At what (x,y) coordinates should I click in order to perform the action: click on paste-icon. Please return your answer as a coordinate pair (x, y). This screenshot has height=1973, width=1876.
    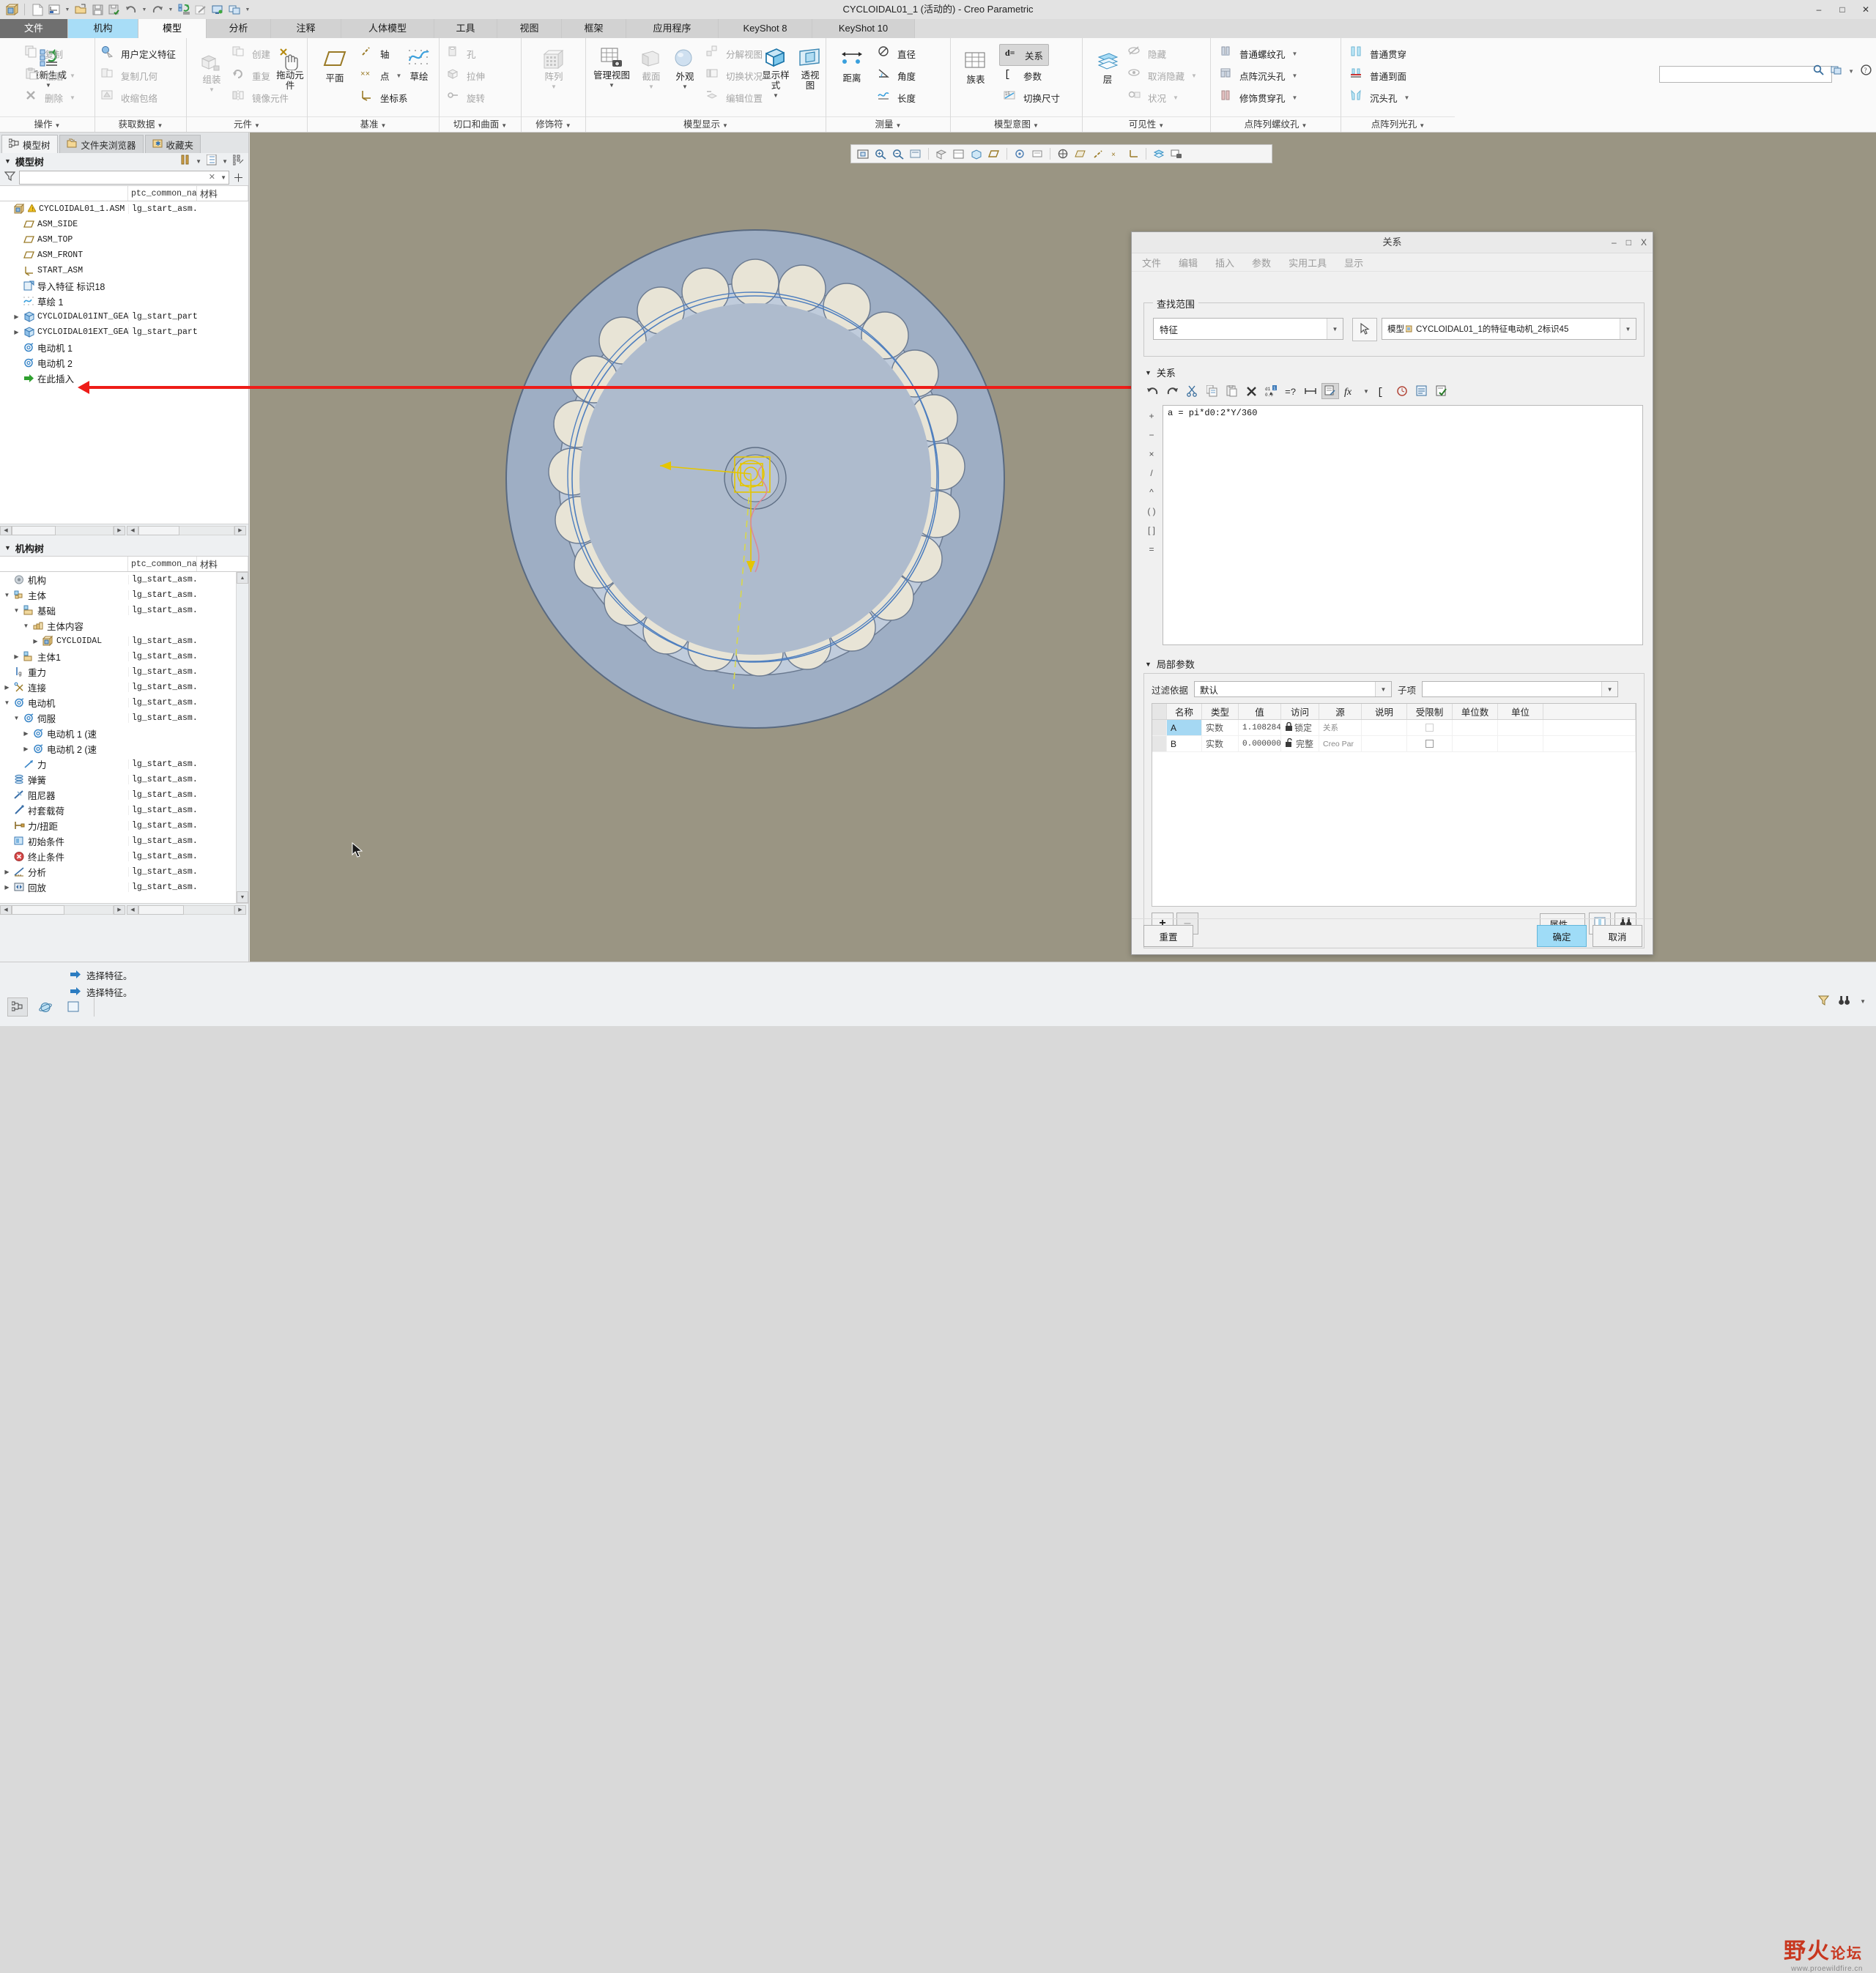
    Looking at the image, I should click on (1231, 391).